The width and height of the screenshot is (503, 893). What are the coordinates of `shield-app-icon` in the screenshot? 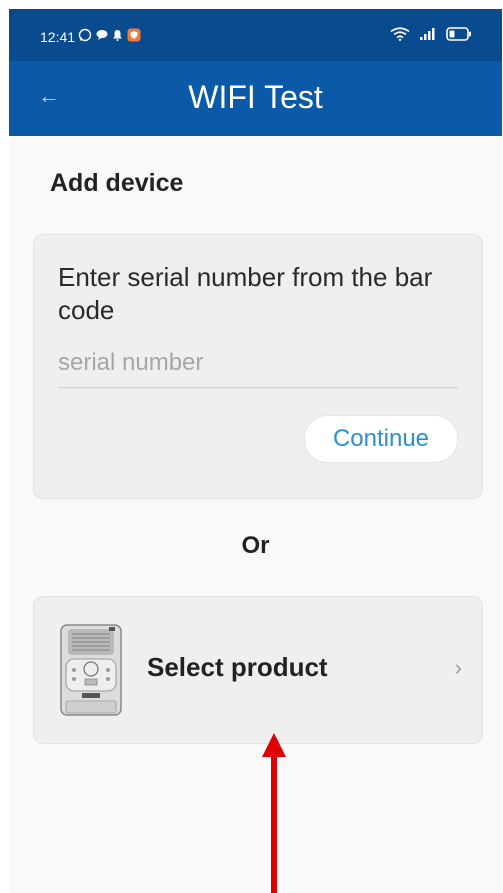 It's located at (134, 35).